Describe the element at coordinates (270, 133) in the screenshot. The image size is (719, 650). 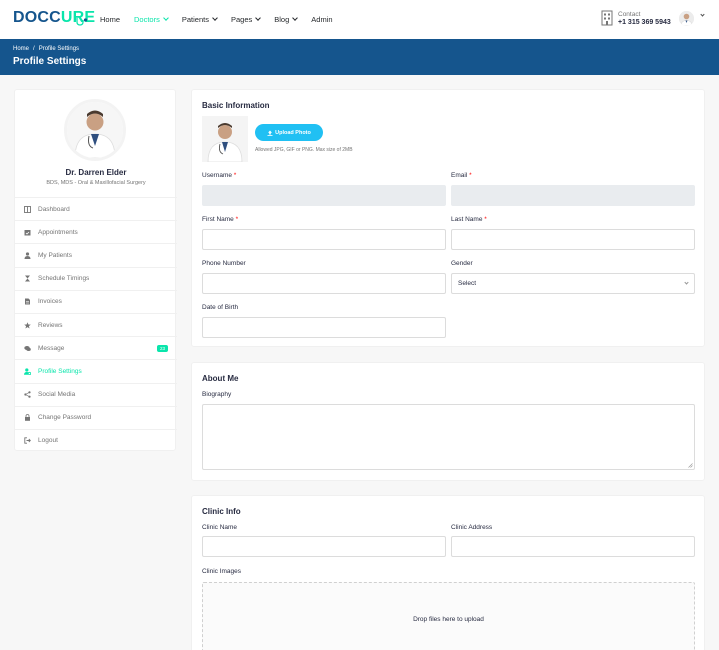
I see `upload-icon` at that location.